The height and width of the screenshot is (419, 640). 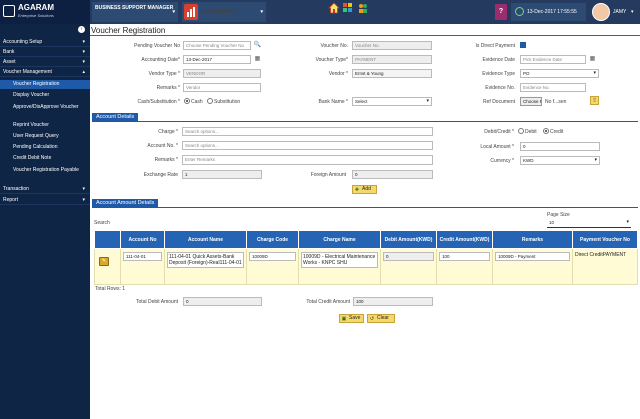 What do you see at coordinates (526, 73) in the screenshot?
I see `evidence-type-value: PO` at bounding box center [526, 73].